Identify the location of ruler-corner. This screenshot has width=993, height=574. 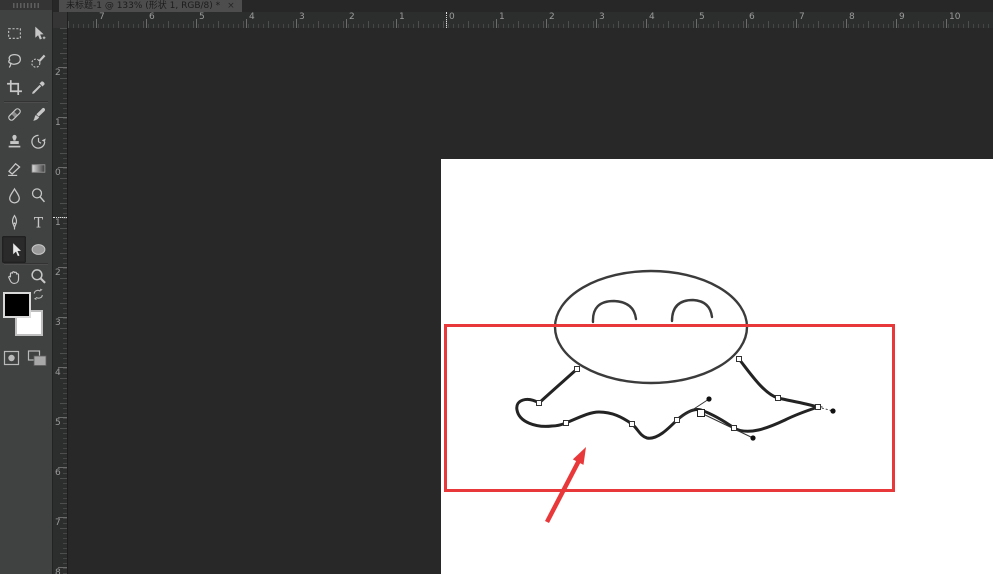
(60, 20).